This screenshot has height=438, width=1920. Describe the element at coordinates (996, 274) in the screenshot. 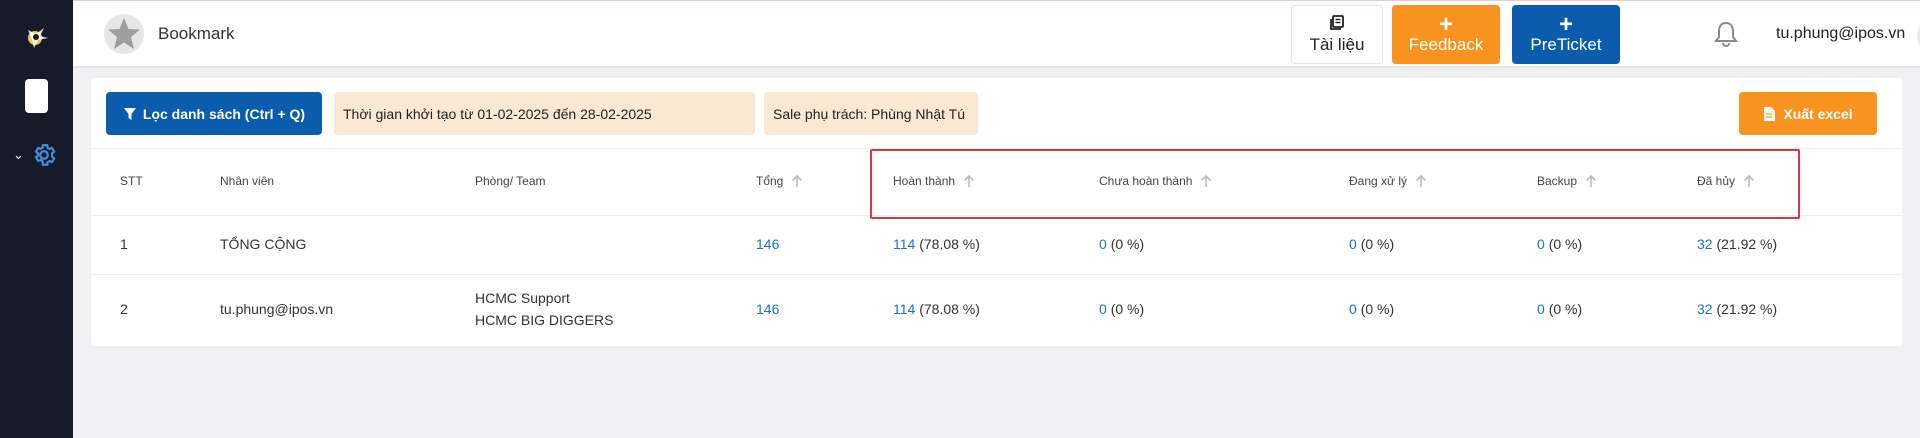

I see `divider` at that location.